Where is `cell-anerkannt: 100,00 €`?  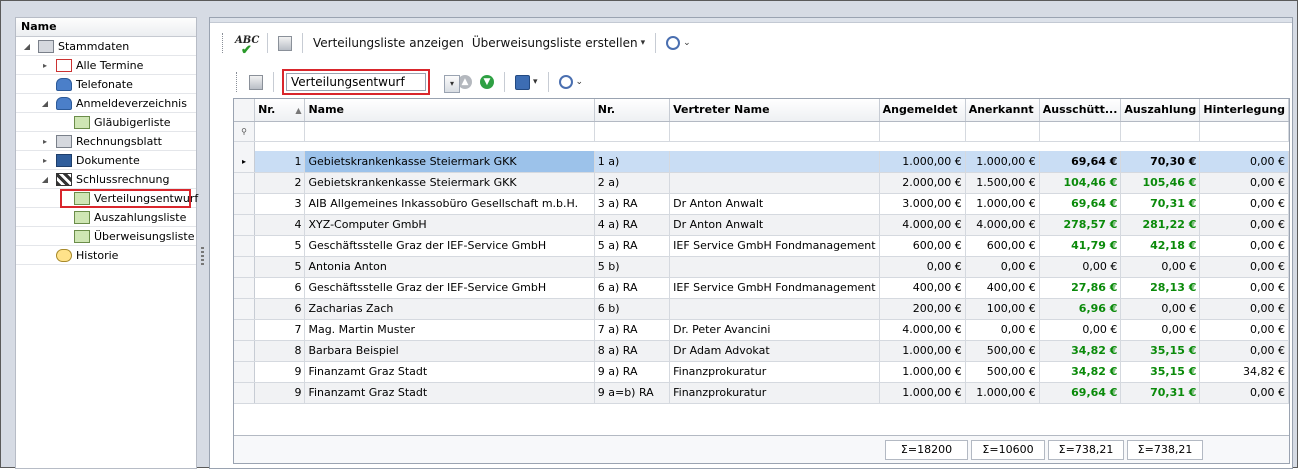 cell-anerkannt: 100,00 € is located at coordinates (1002, 309).